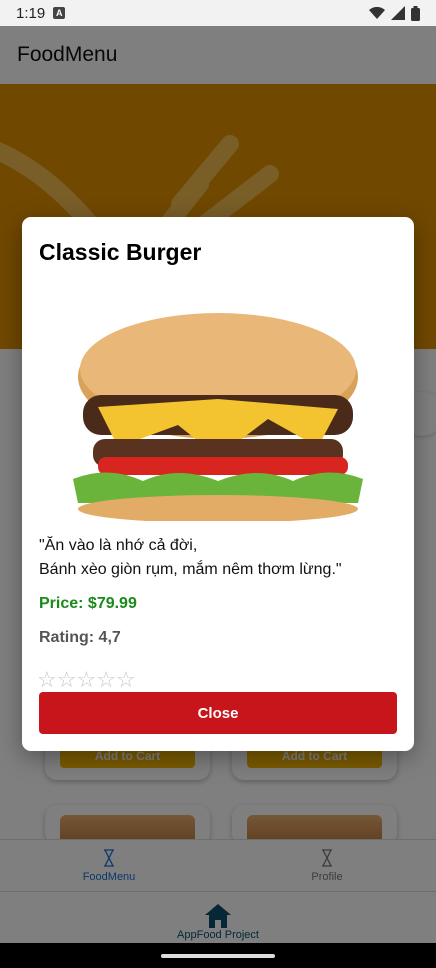 The height and width of the screenshot is (968, 436). I want to click on status-time: 1:19, so click(31, 13).